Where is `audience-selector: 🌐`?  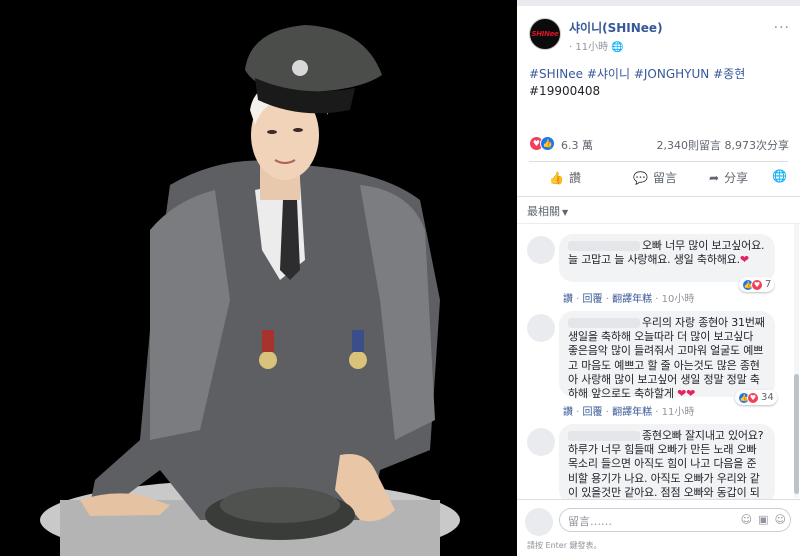
audience-selector: 🌐 is located at coordinates (779, 176).